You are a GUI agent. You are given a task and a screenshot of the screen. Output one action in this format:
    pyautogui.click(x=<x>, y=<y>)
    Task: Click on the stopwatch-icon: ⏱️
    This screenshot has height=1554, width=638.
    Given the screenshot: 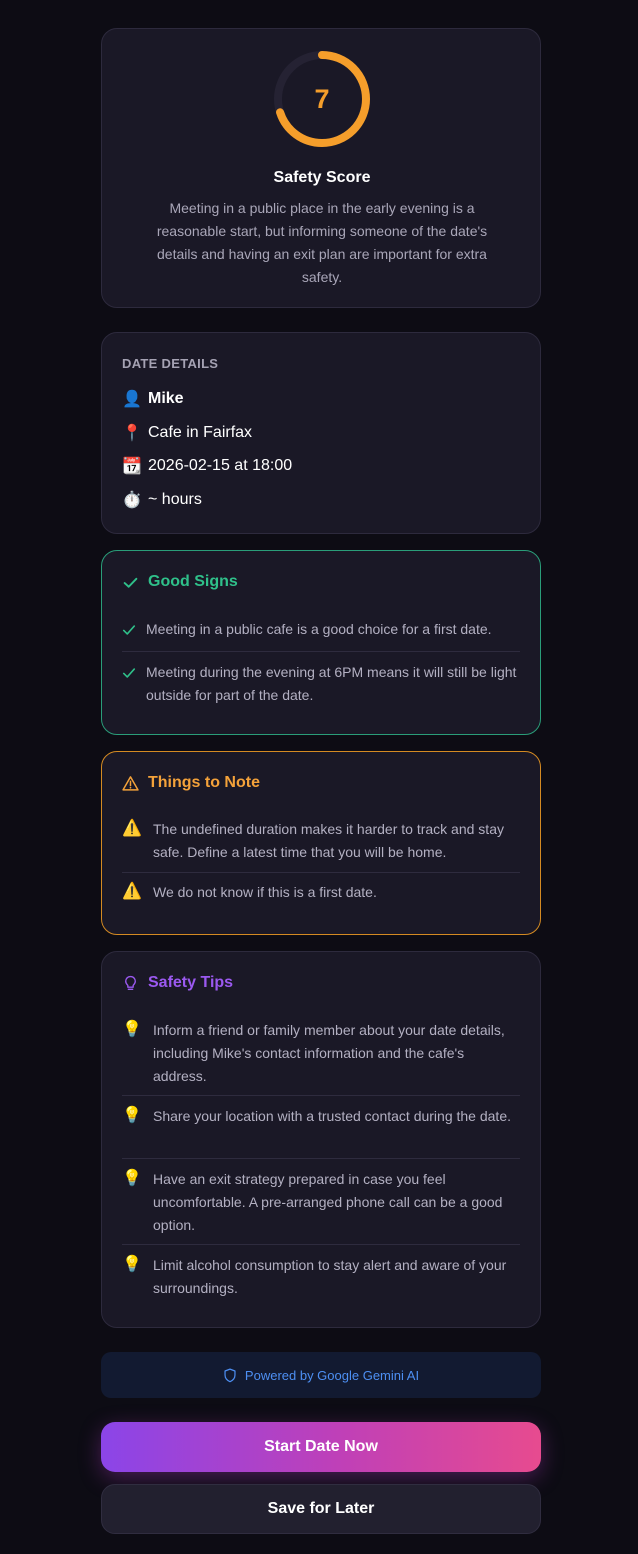 What is the action you would take?
    pyautogui.click(x=132, y=500)
    